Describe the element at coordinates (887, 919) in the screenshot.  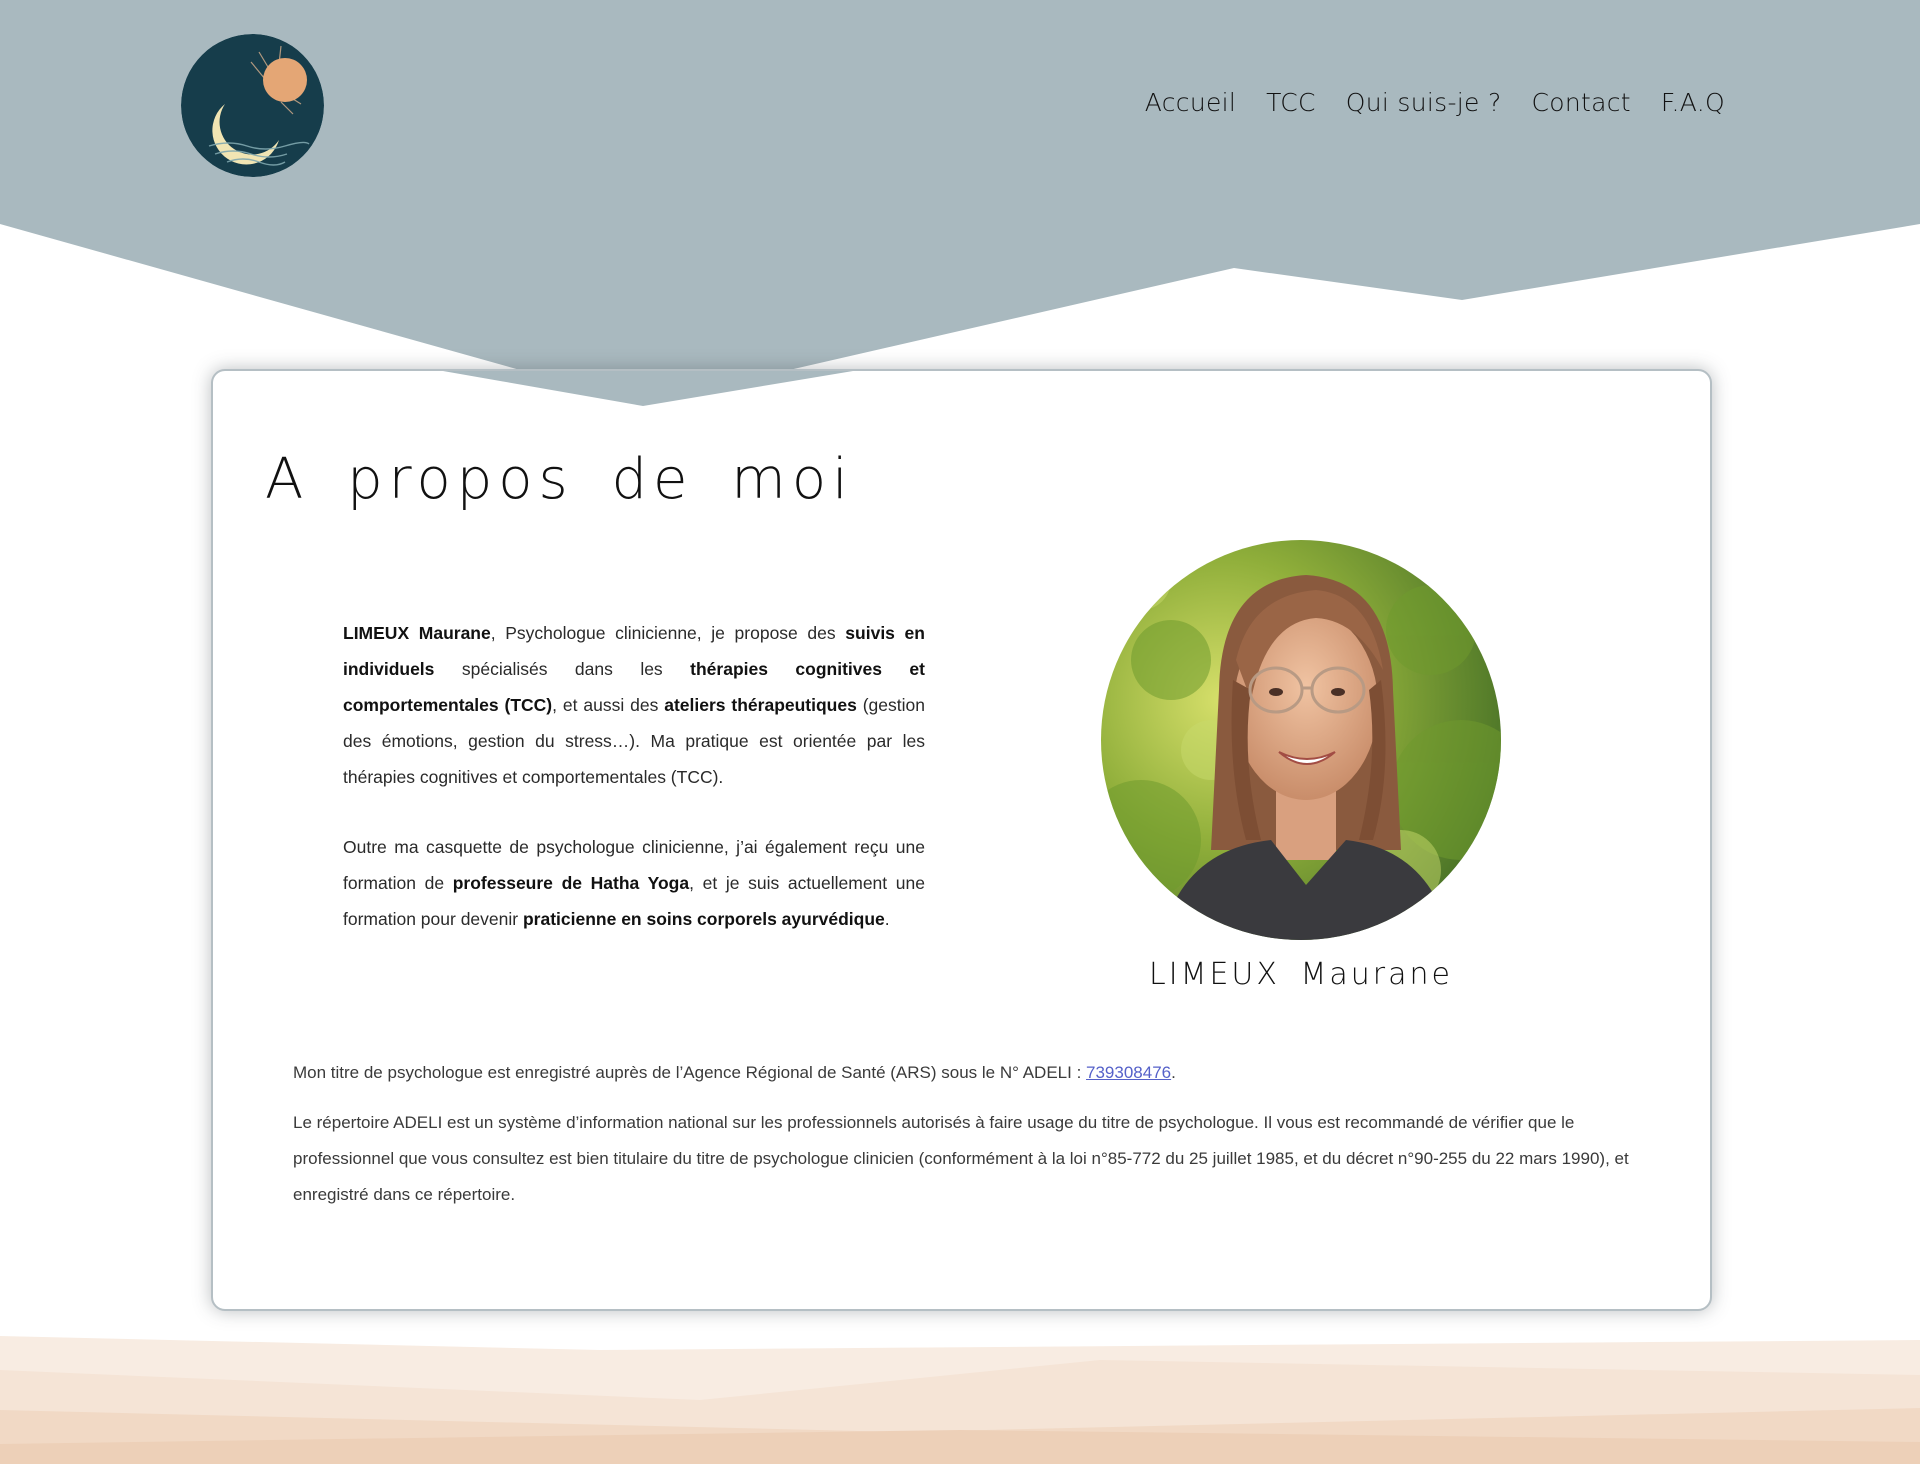
I see `body-text: .` at that location.